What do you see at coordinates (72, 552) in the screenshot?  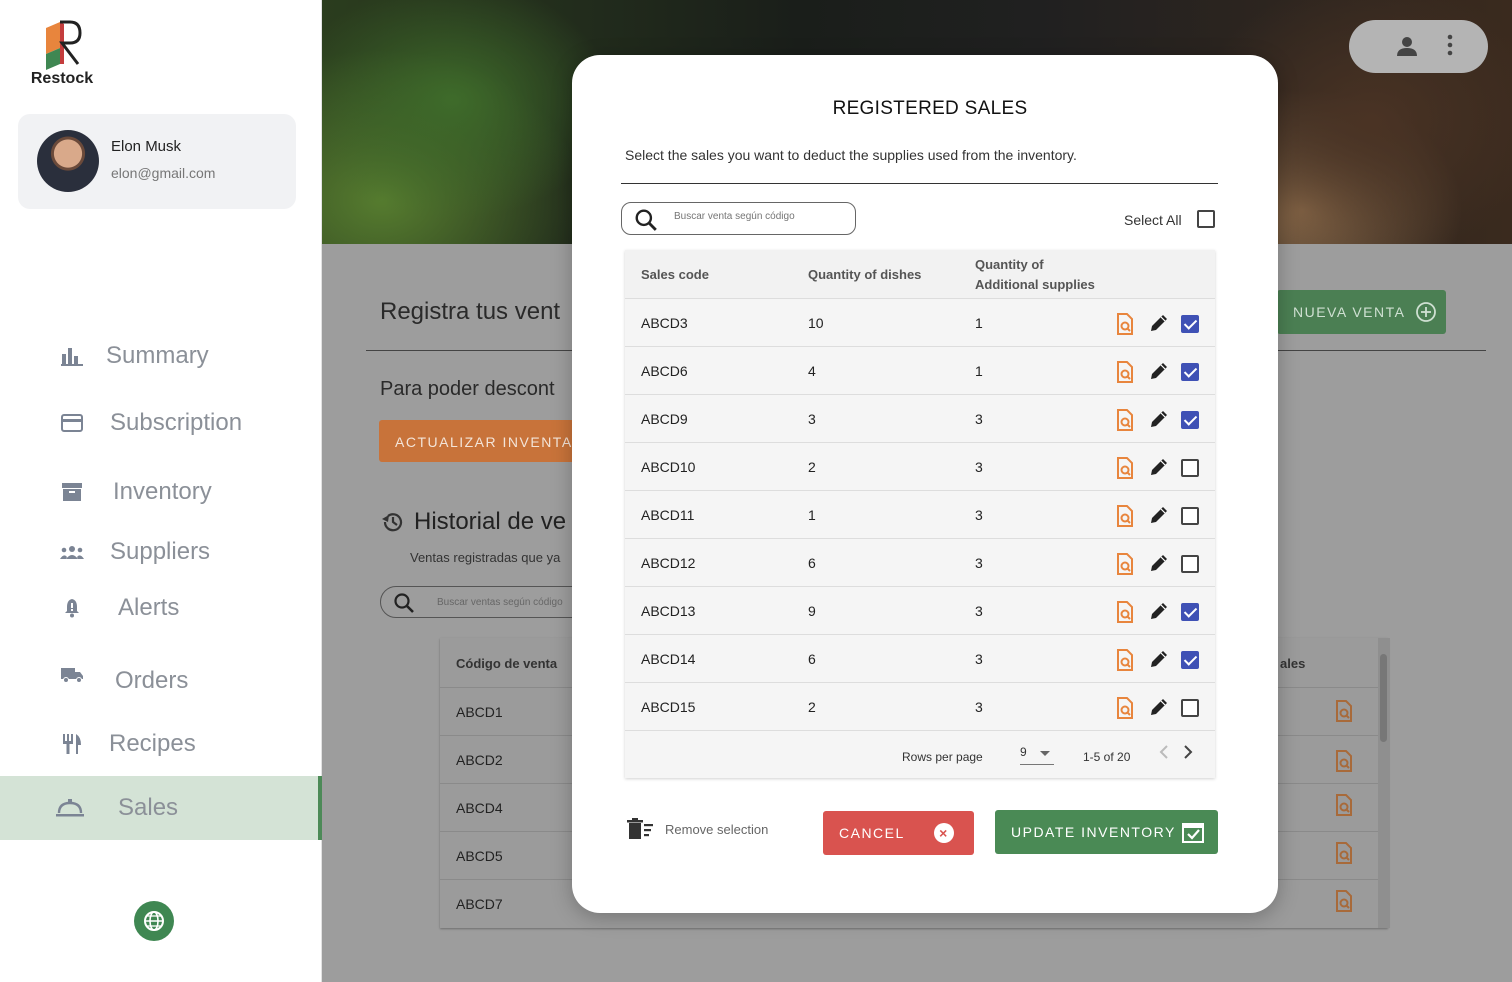 I see `group-icon` at bounding box center [72, 552].